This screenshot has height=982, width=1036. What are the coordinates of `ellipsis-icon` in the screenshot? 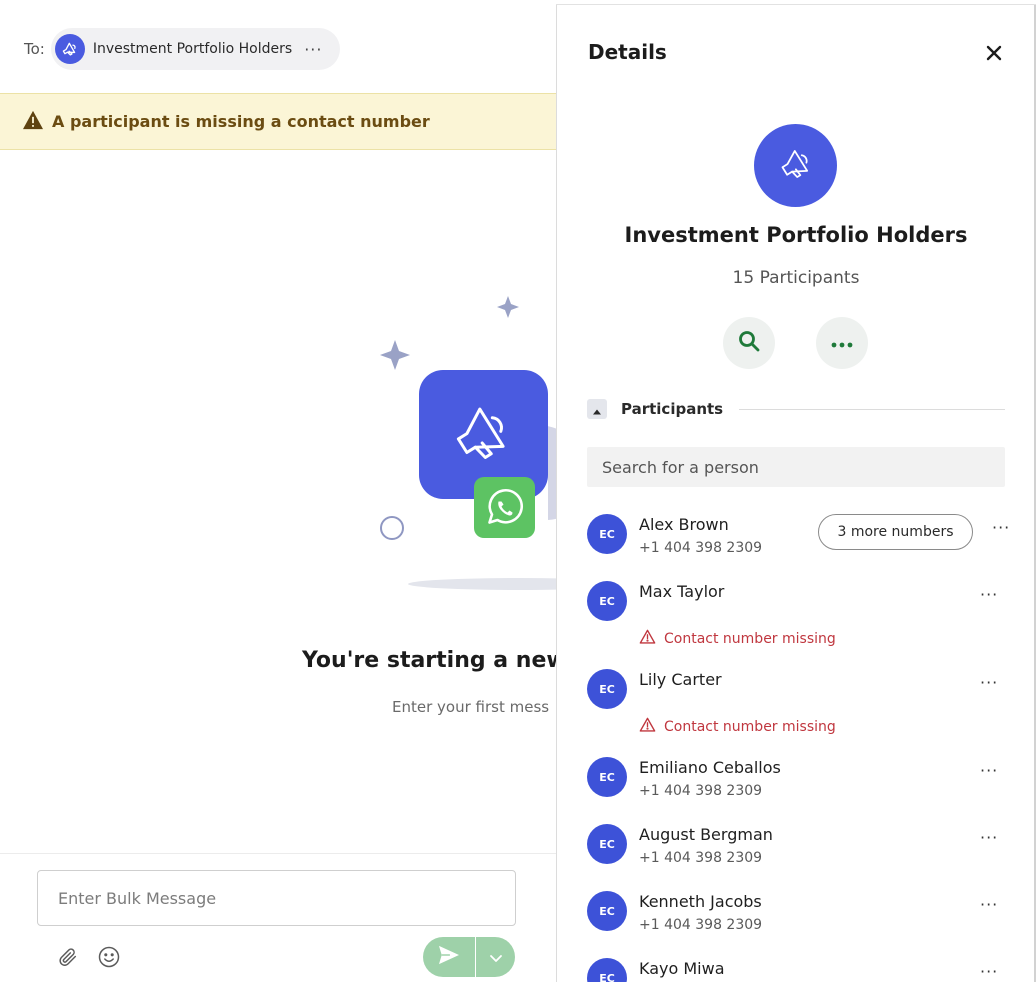 It's located at (842, 343).